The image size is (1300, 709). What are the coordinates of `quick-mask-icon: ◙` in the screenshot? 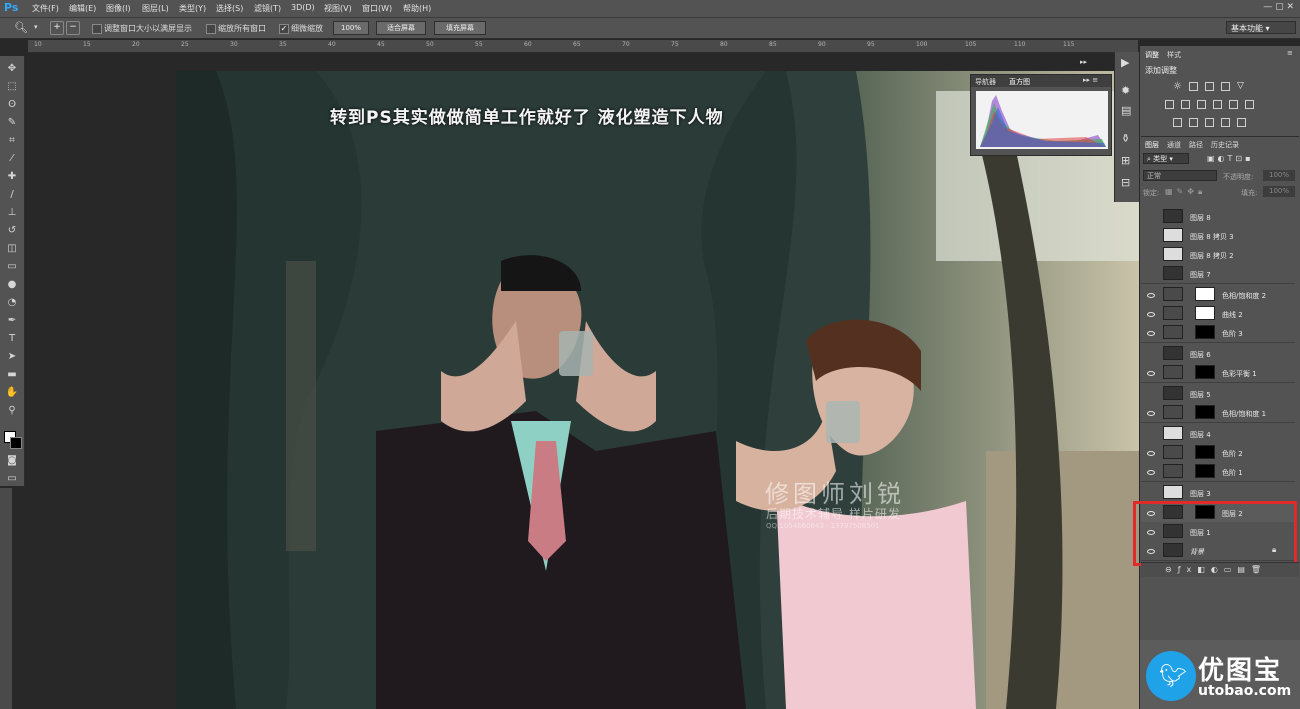 It's located at (12, 460).